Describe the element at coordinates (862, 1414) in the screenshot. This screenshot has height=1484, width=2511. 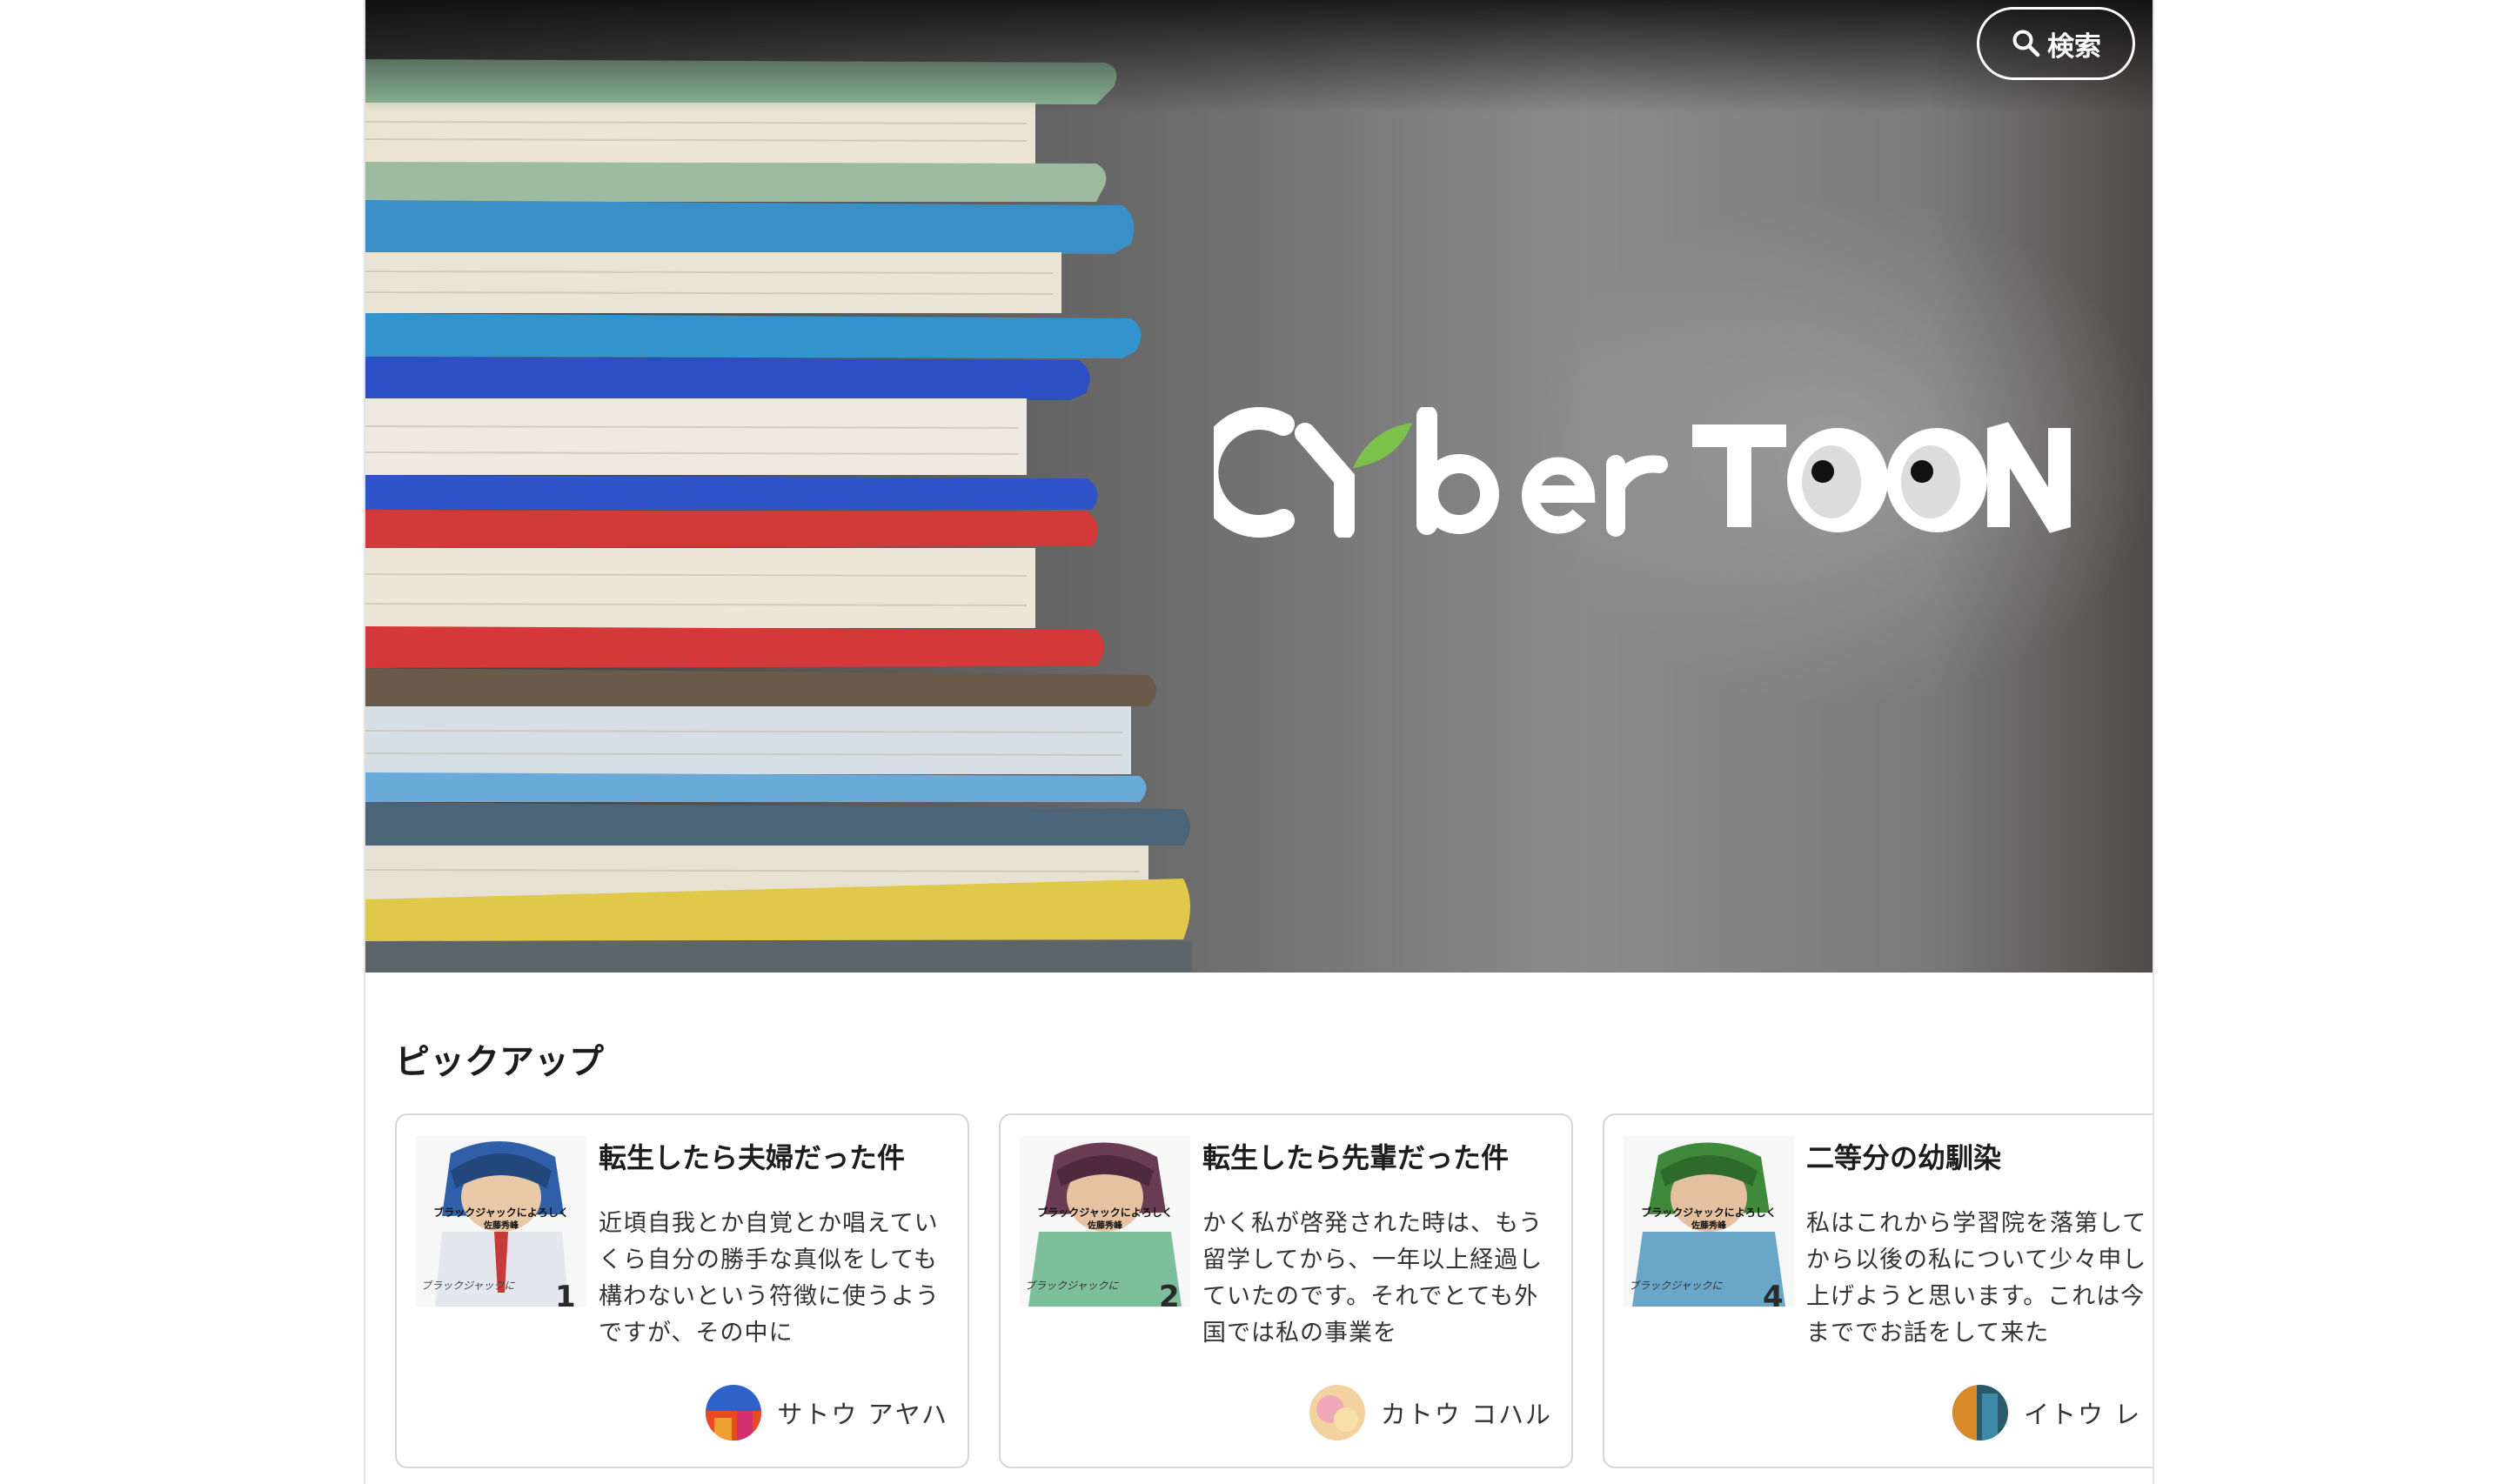
I see `author-name: サトウ アヤハ` at that location.